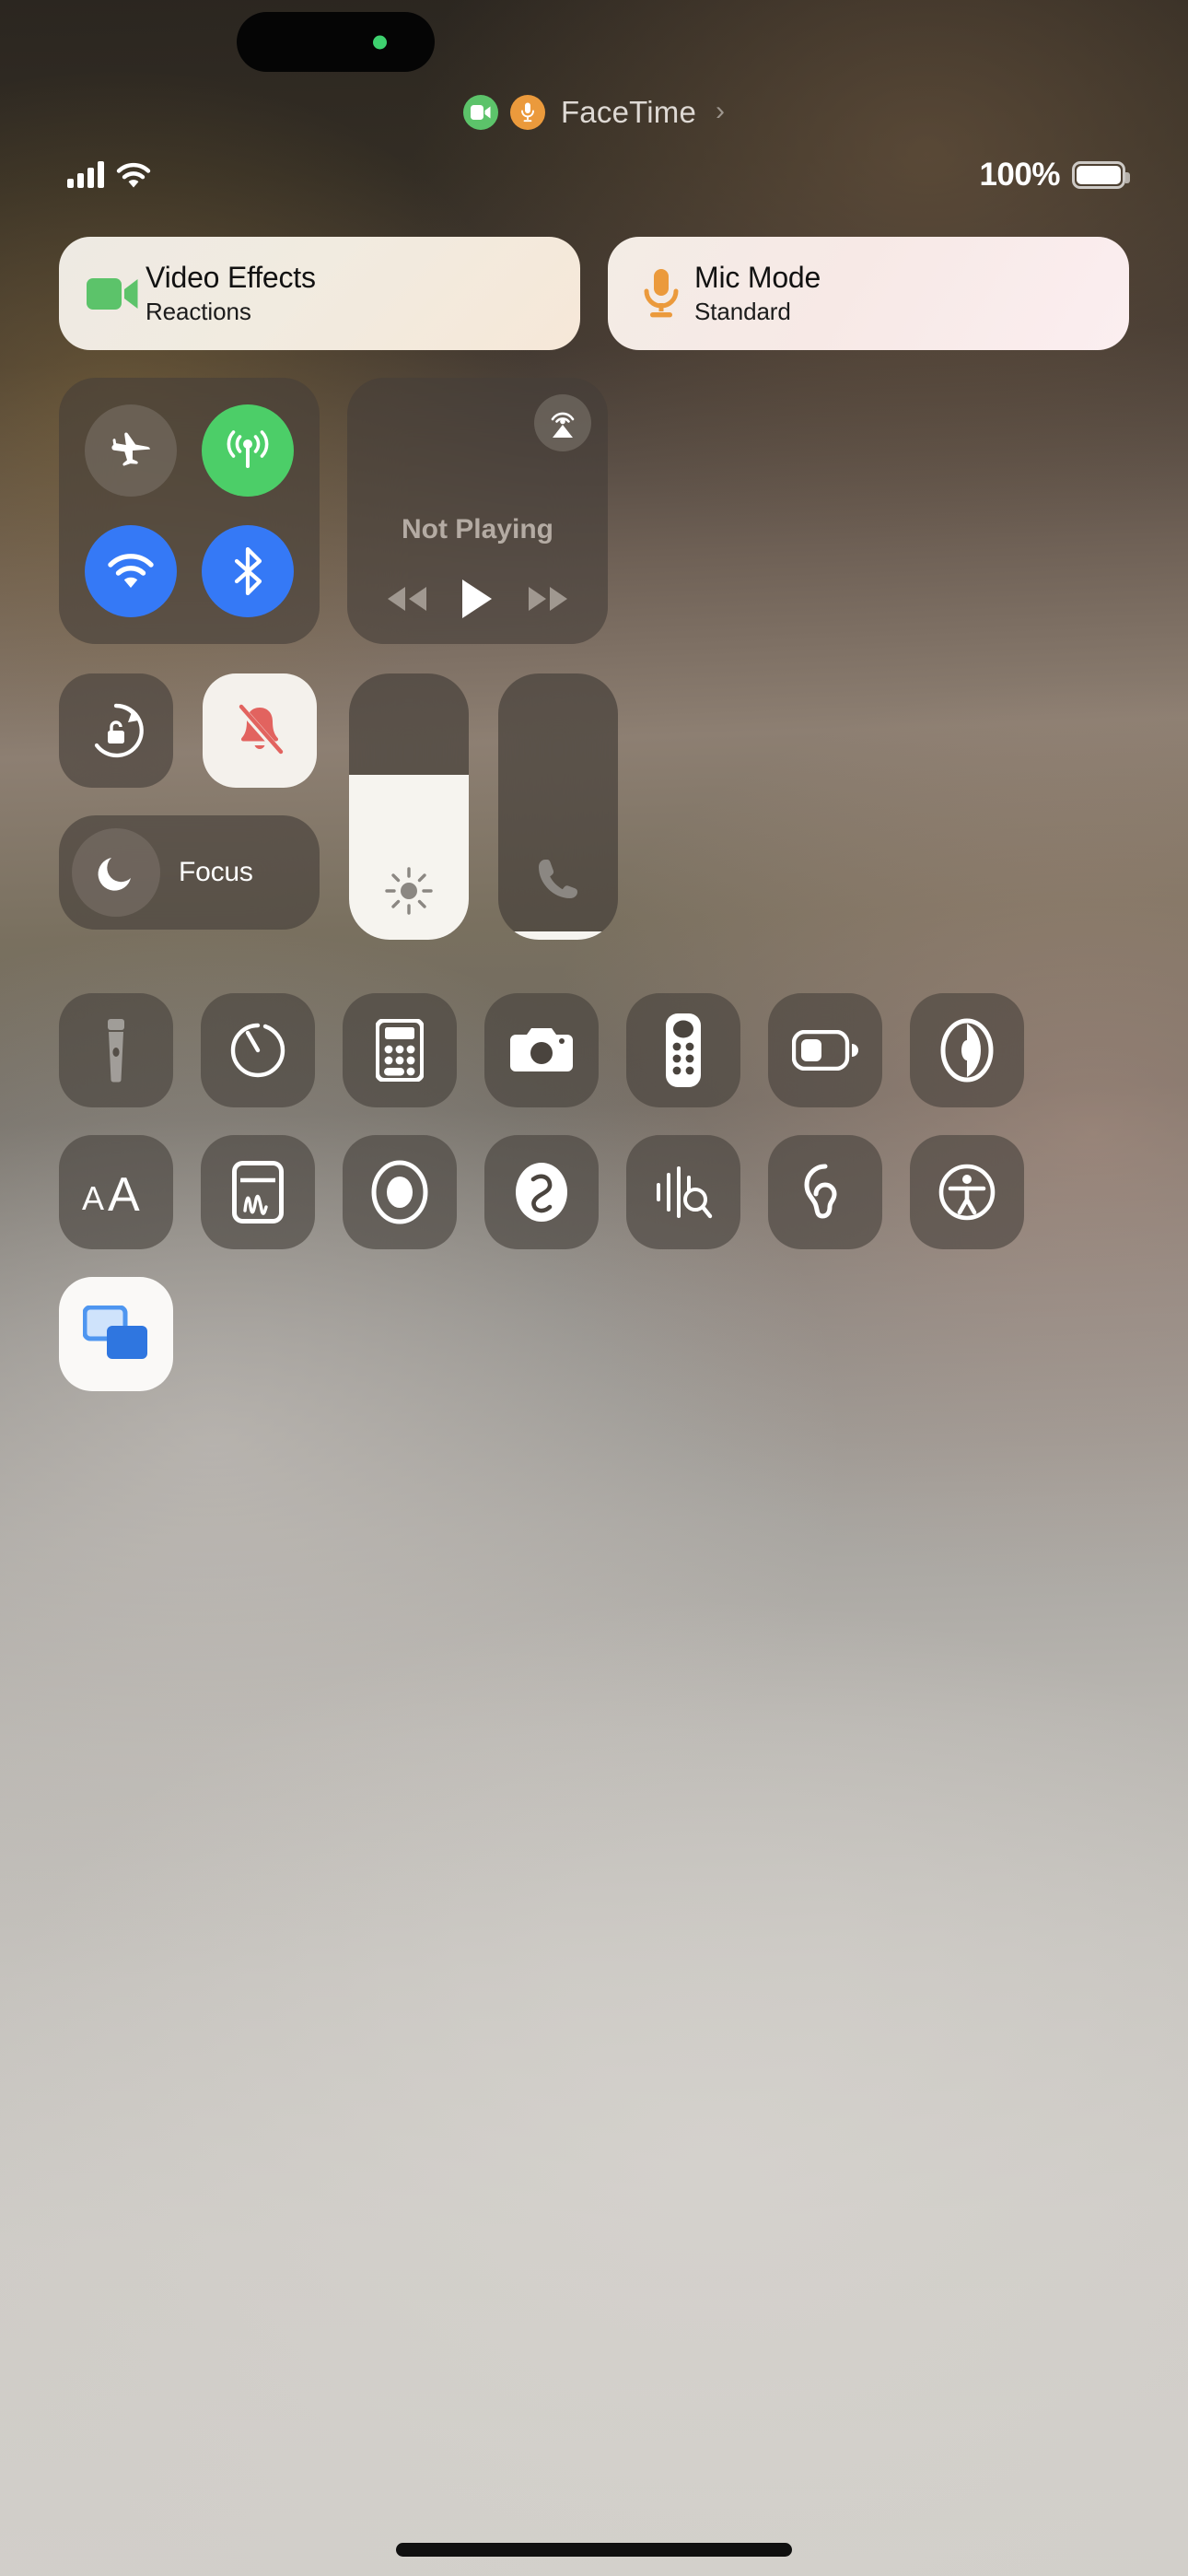 The image size is (1188, 2576). What do you see at coordinates (628, 112) in the screenshot?
I see `facetime-app-label: FaceTime` at bounding box center [628, 112].